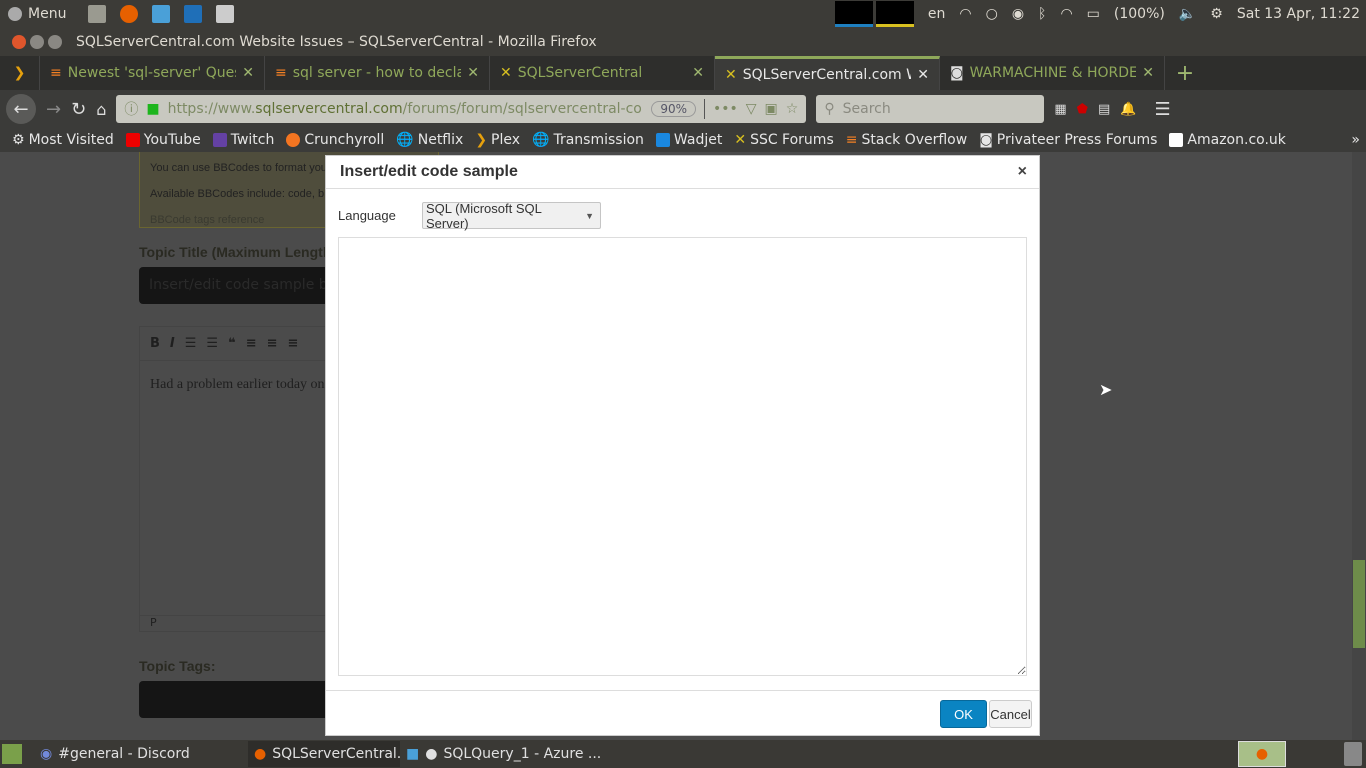 Image resolution: width=1366 pixels, height=768 pixels. What do you see at coordinates (161, 14) in the screenshot?
I see `azure-data-studio-icon` at bounding box center [161, 14].